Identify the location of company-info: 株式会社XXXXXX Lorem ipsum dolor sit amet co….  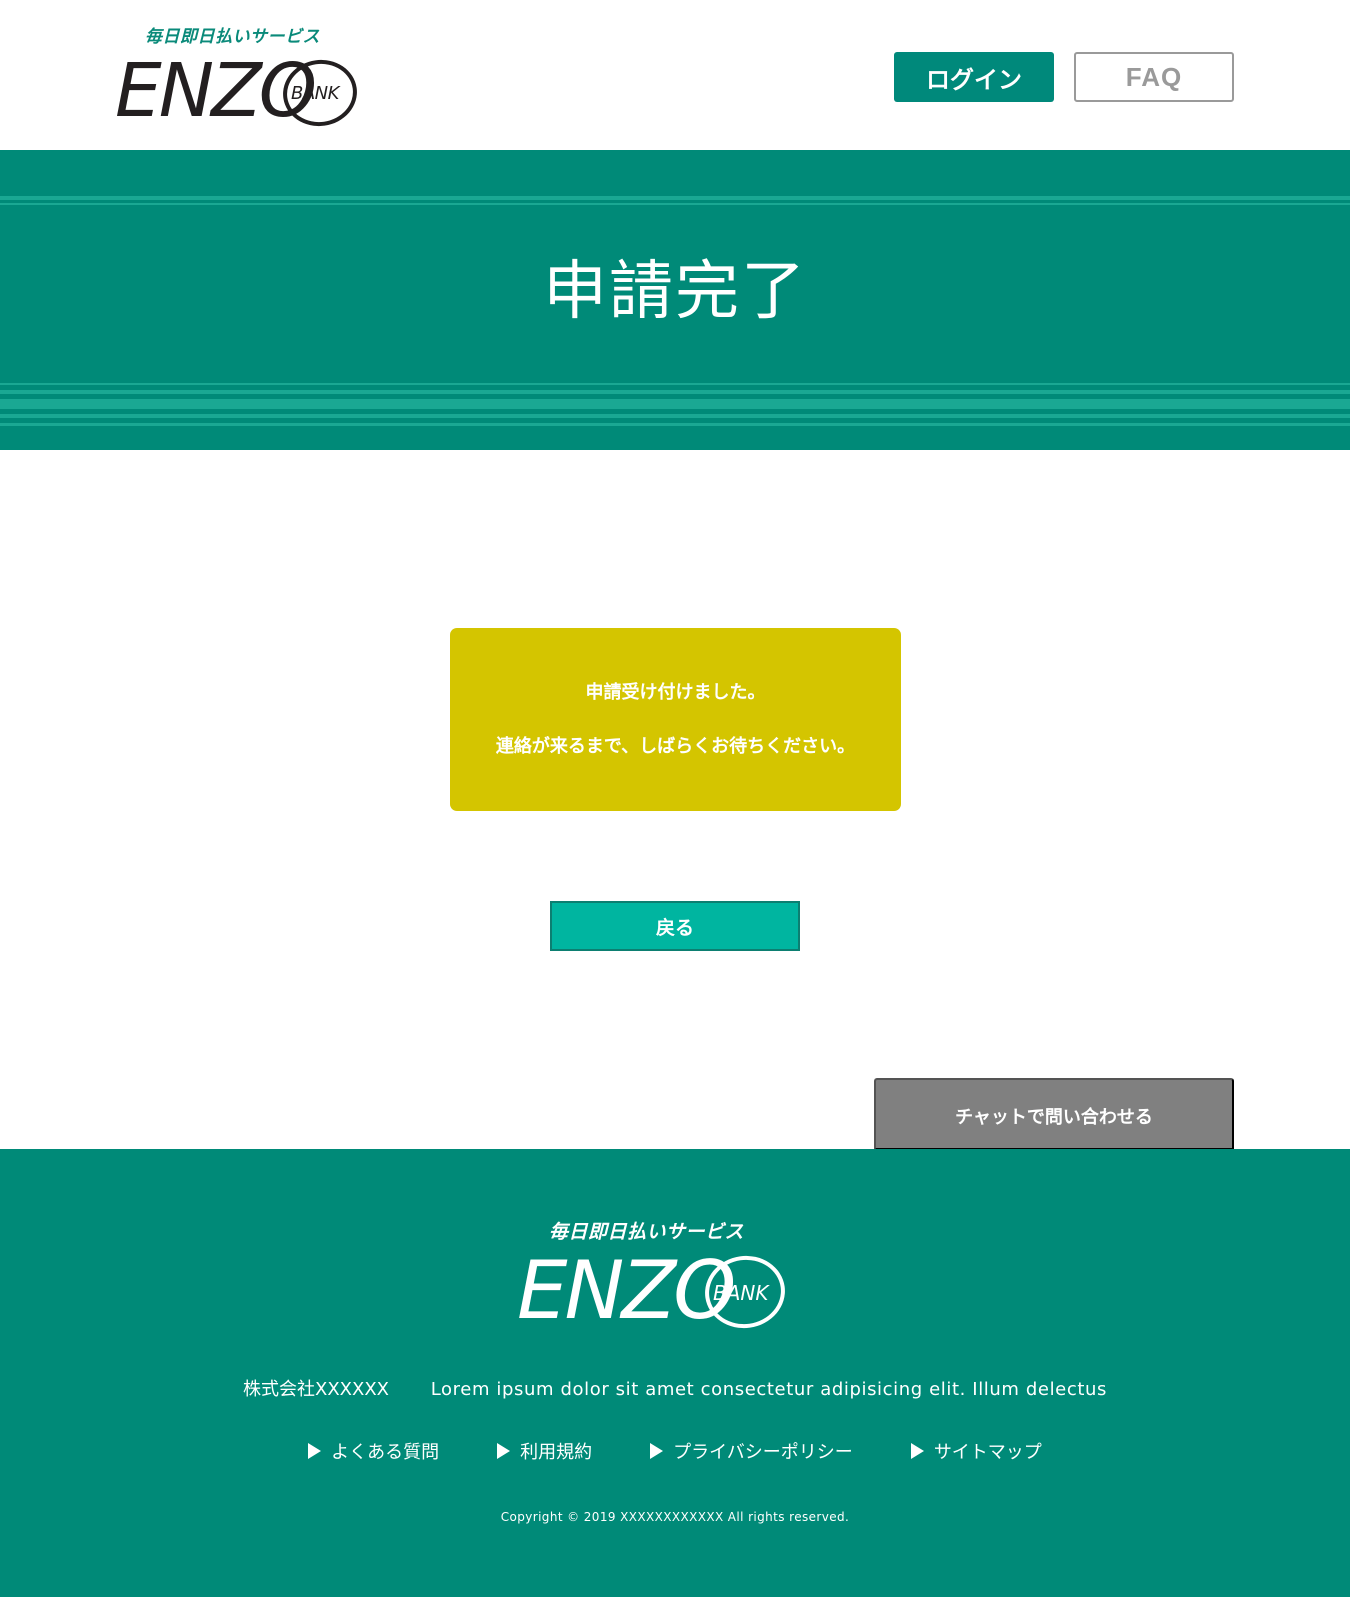
(675, 1388).